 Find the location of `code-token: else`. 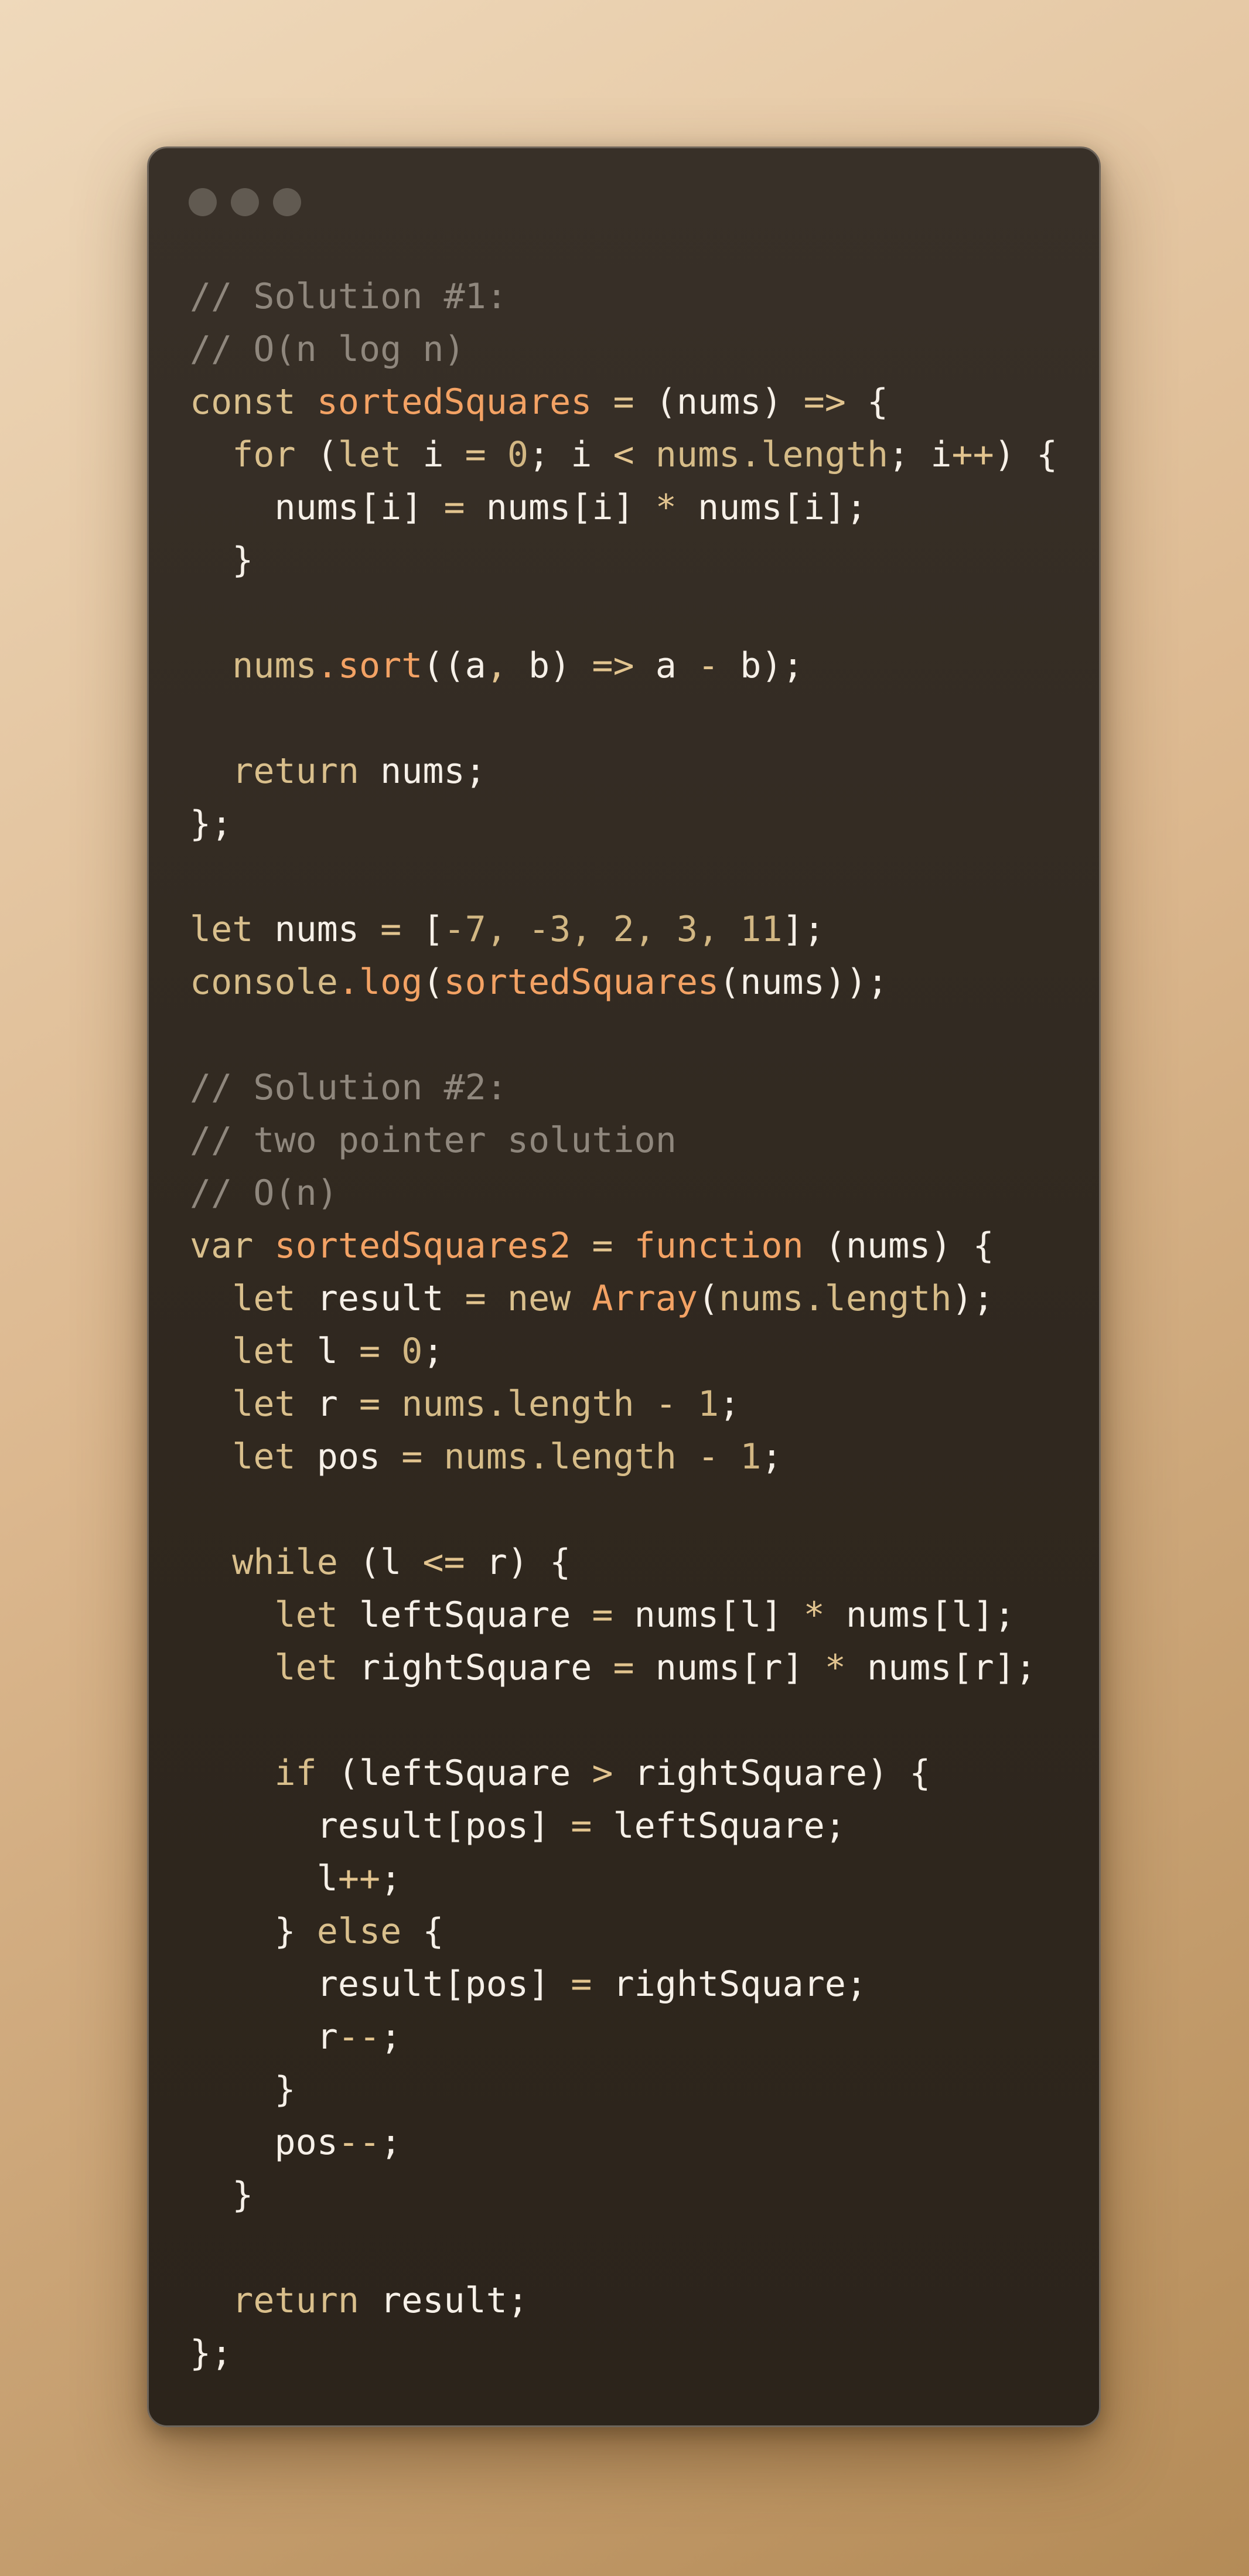

code-token: else is located at coordinates (359, 1931).